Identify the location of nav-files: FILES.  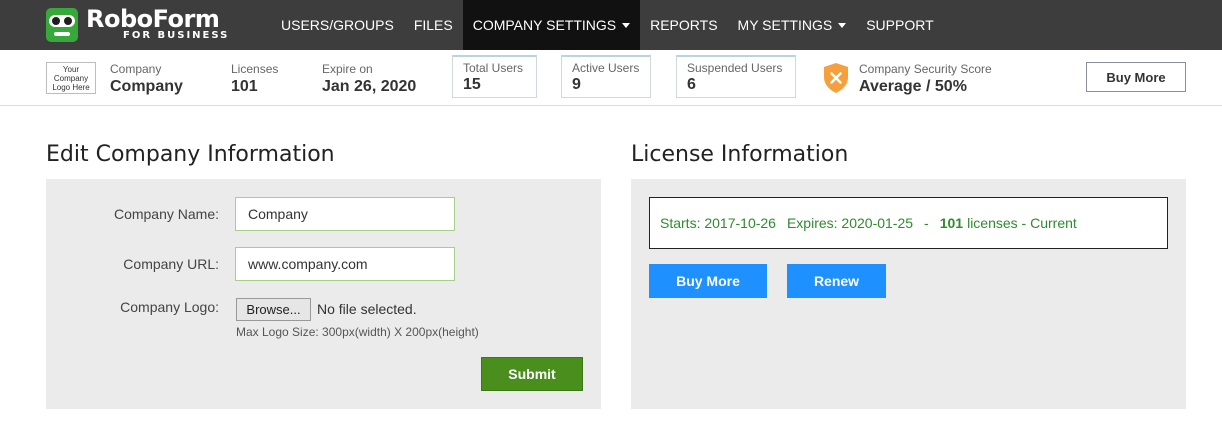
(433, 25).